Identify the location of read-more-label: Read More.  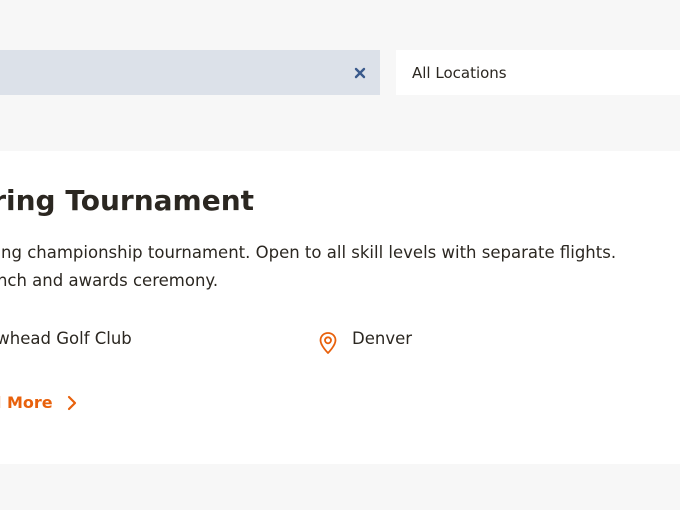
(26, 402).